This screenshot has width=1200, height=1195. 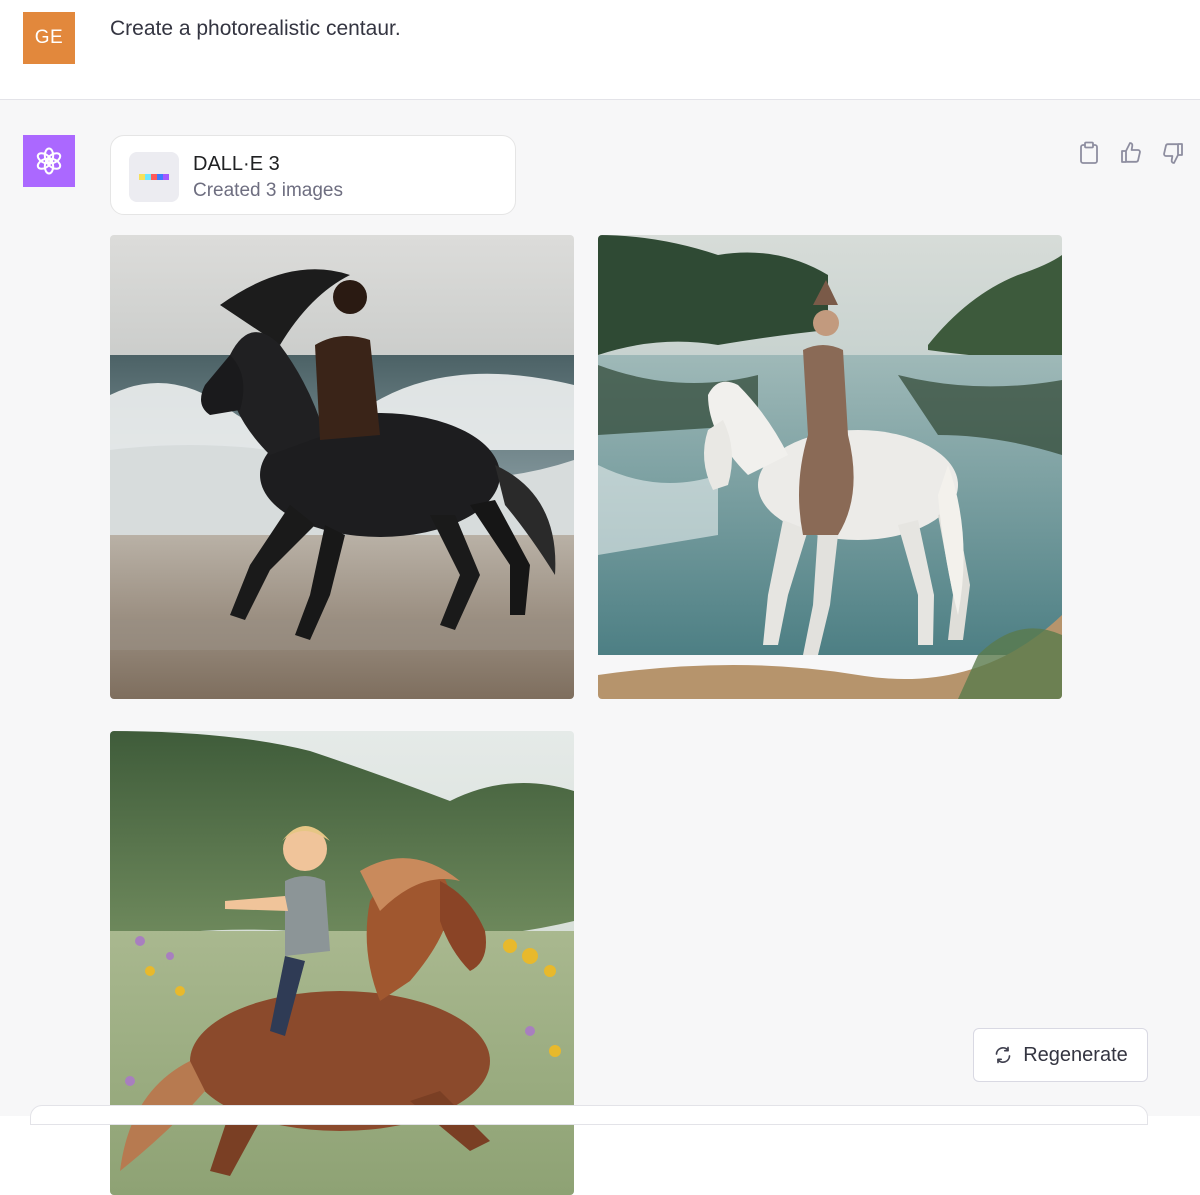 What do you see at coordinates (1003, 1055) in the screenshot?
I see `refresh-icon` at bounding box center [1003, 1055].